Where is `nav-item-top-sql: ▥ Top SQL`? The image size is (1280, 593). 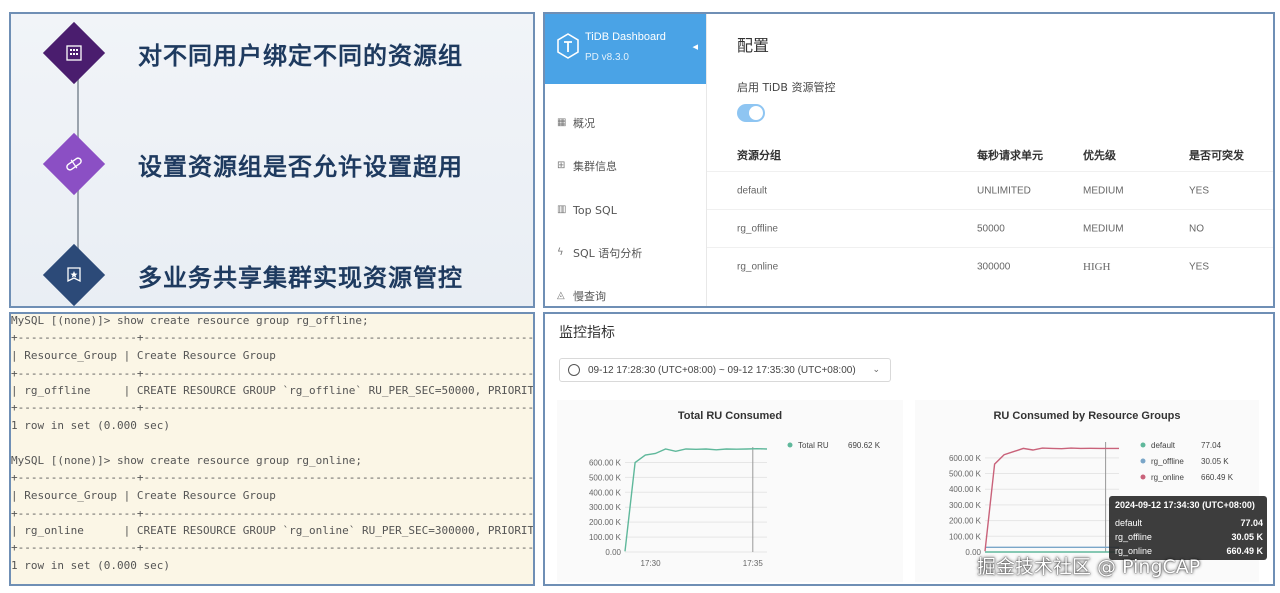
nav-item-top-sql: ▥ Top SQL is located at coordinates (587, 210).